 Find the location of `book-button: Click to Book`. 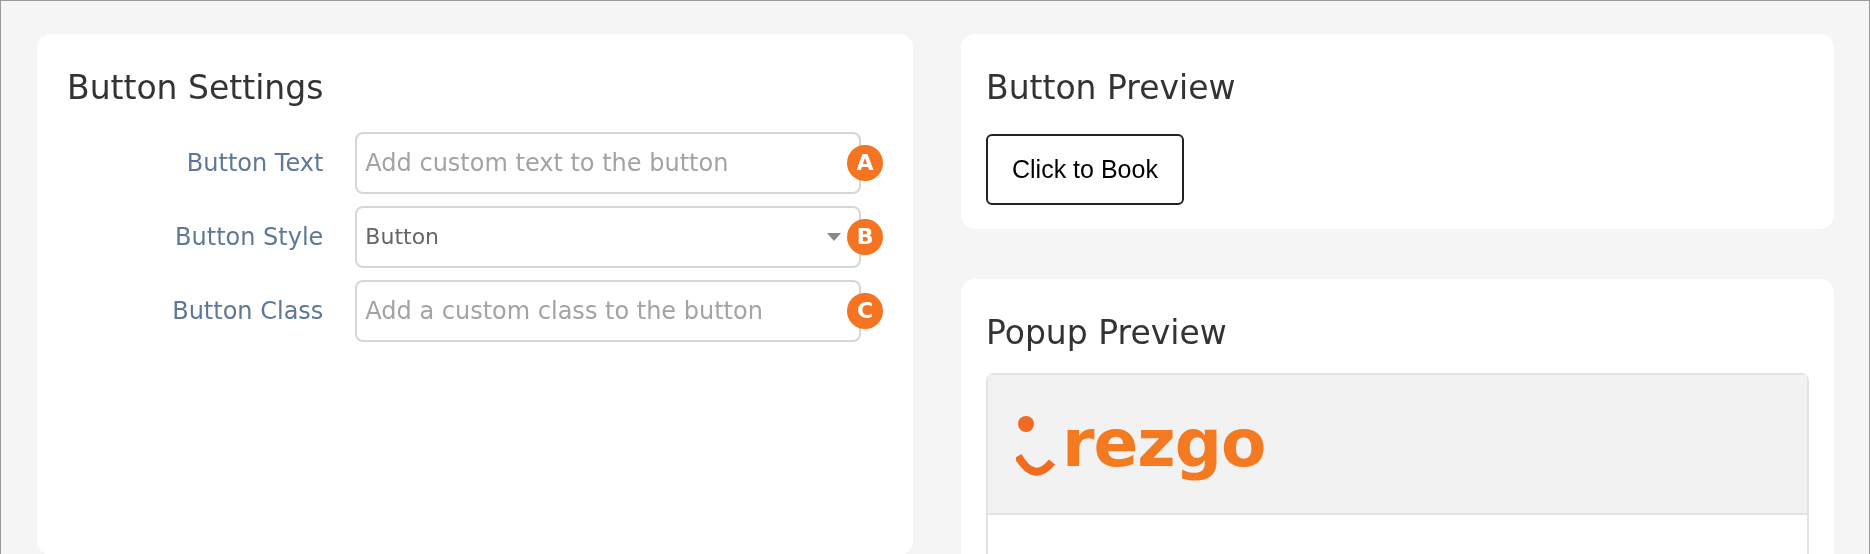

book-button: Click to Book is located at coordinates (1085, 169).